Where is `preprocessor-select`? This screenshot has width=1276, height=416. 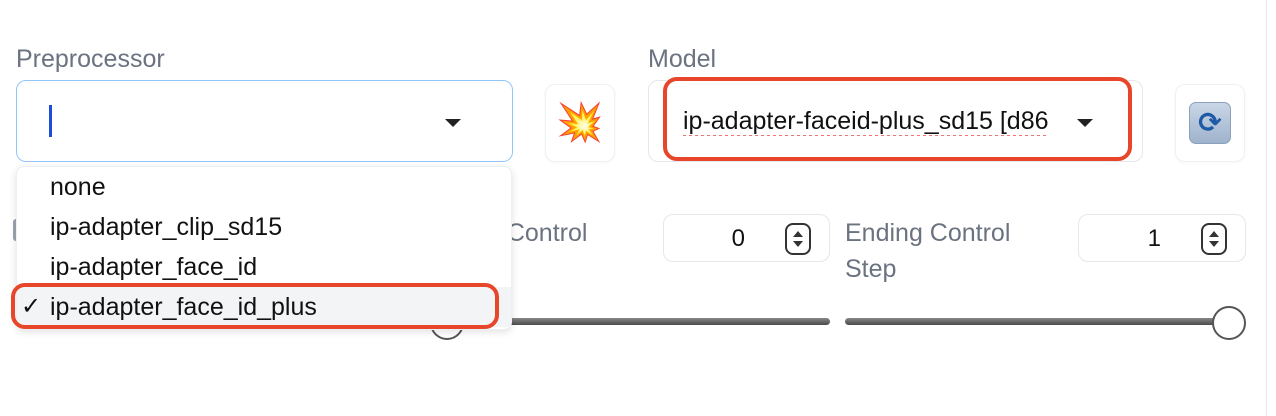 preprocessor-select is located at coordinates (264, 121).